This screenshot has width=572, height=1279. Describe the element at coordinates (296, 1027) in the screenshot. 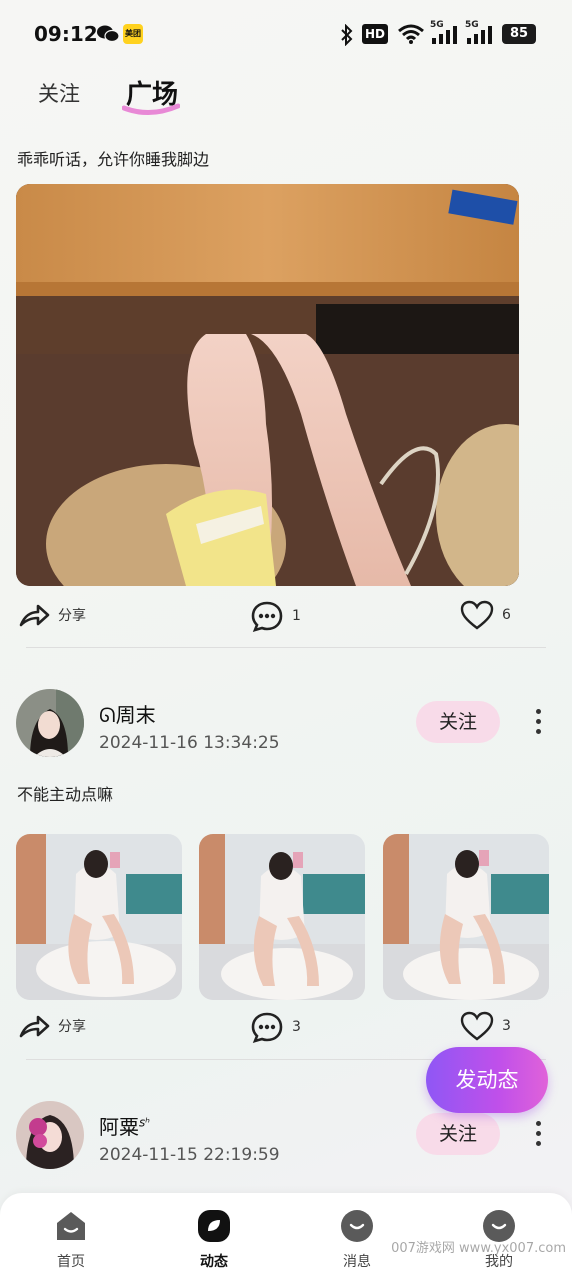

I see `comment-count: 3` at that location.